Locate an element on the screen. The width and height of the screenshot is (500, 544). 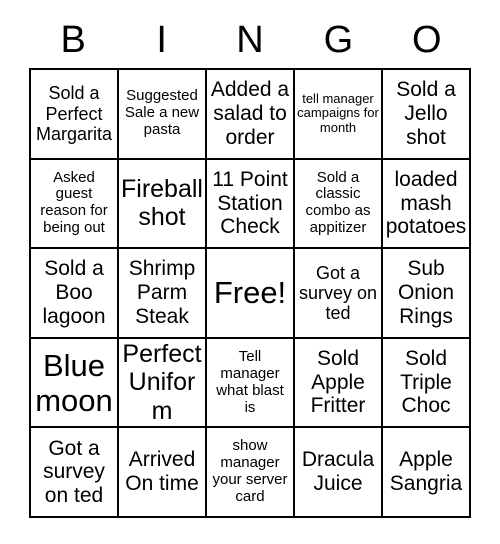
bingo-cell-label: tell manager campaigns for month is located at coordinates (338, 113).